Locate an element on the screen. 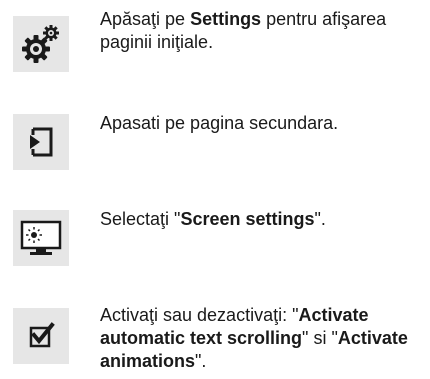 This screenshot has height=379, width=430. enter-page-icon is located at coordinates (41, 142).